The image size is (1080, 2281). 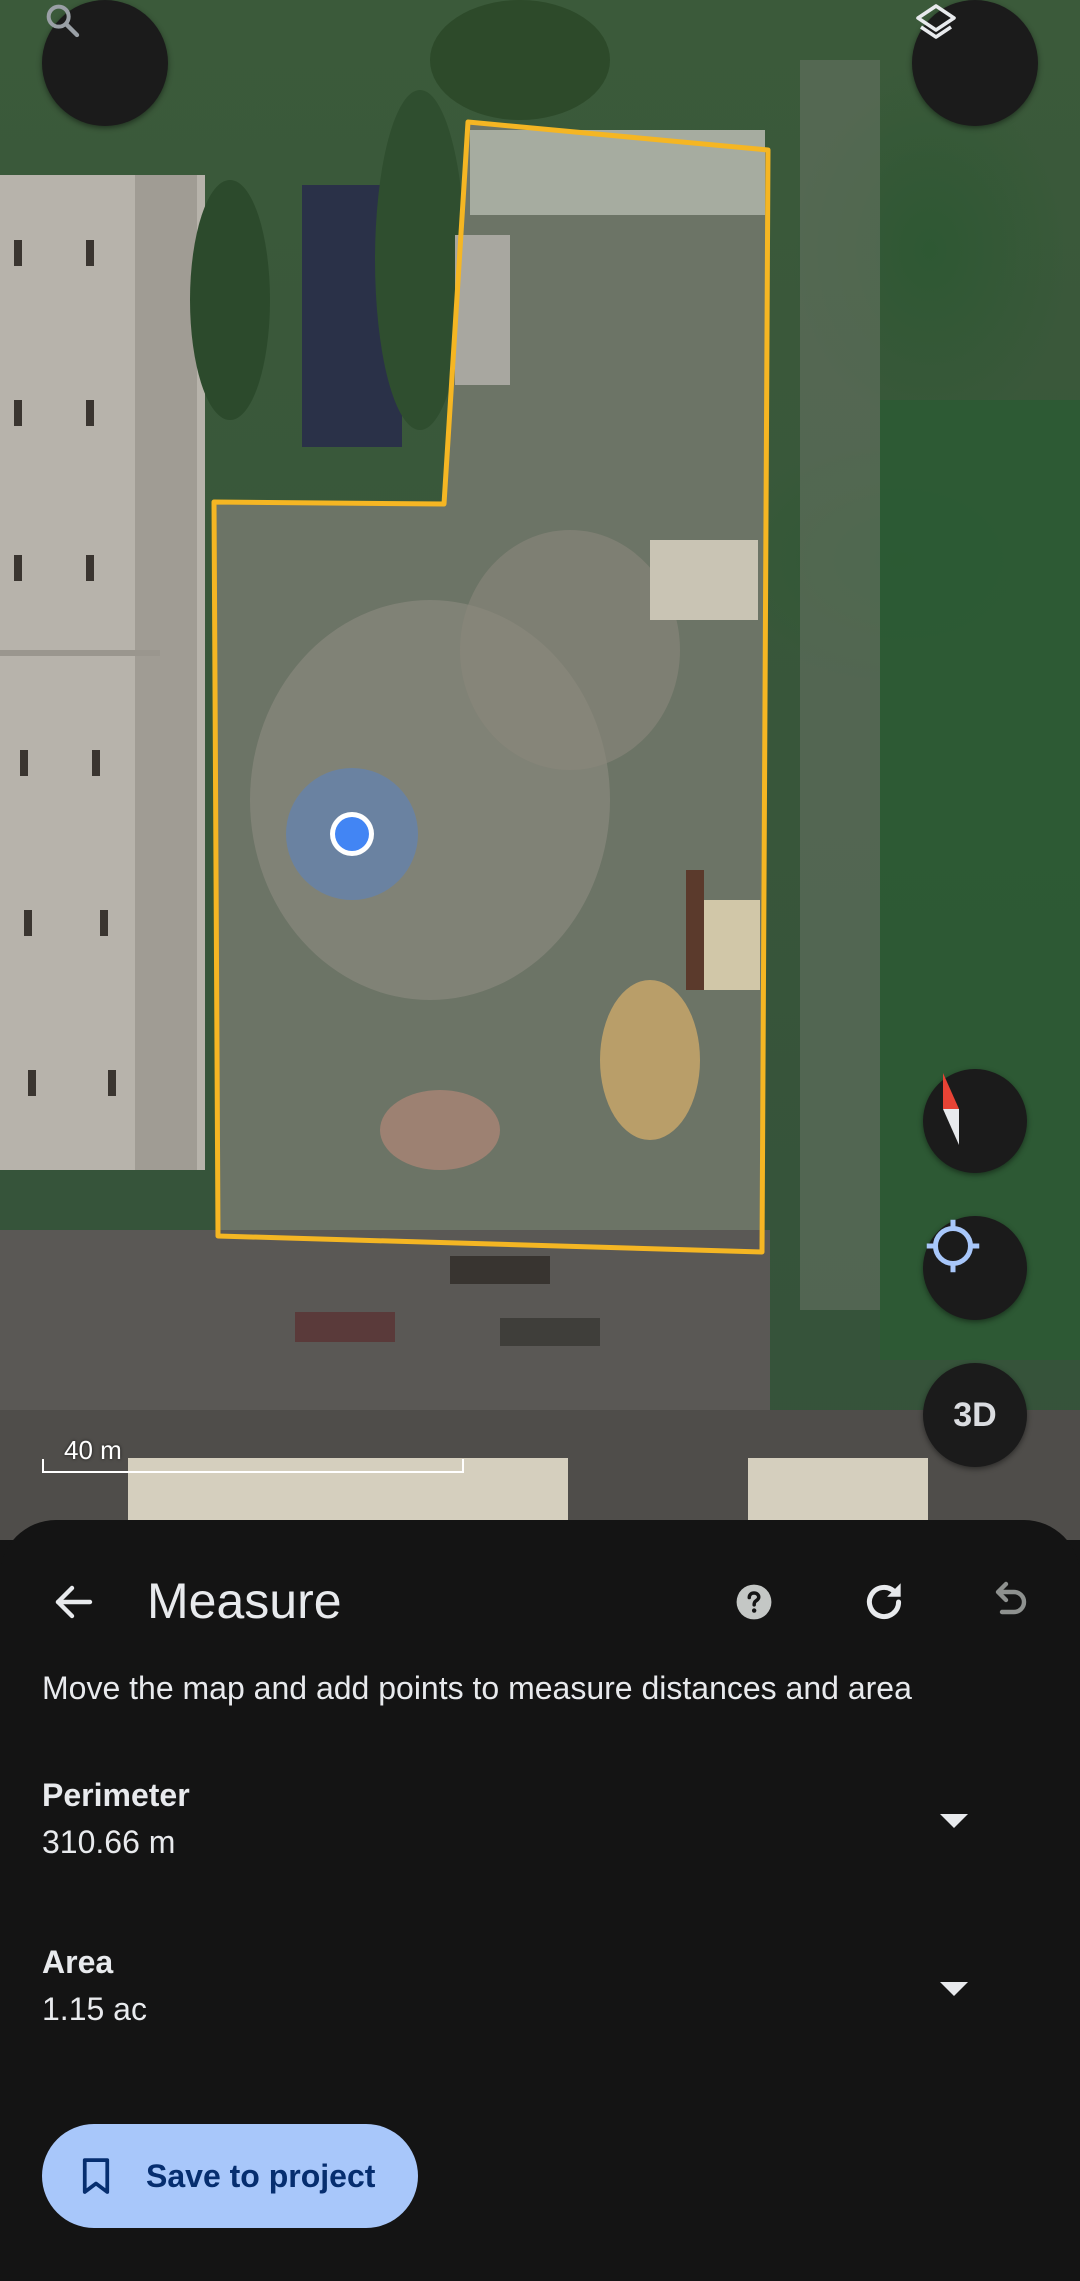 What do you see at coordinates (116, 1795) in the screenshot?
I see `perimeter-label: Perimeter` at bounding box center [116, 1795].